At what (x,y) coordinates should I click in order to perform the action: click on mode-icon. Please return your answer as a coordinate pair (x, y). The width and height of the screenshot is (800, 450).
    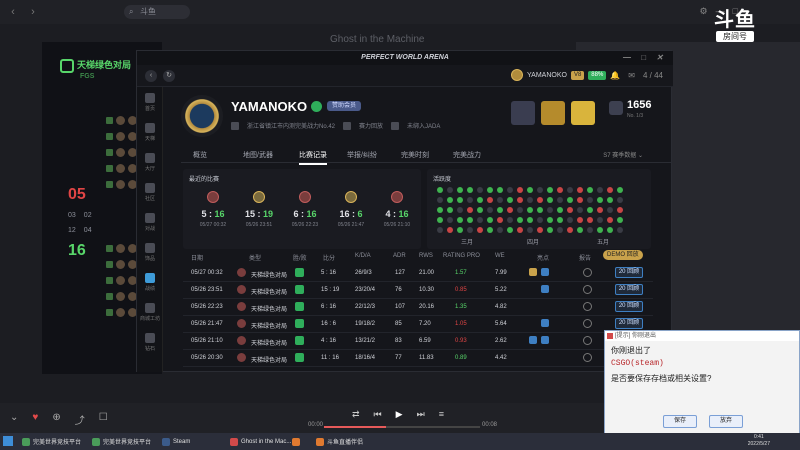
    Looking at the image, I should click on (241, 272).